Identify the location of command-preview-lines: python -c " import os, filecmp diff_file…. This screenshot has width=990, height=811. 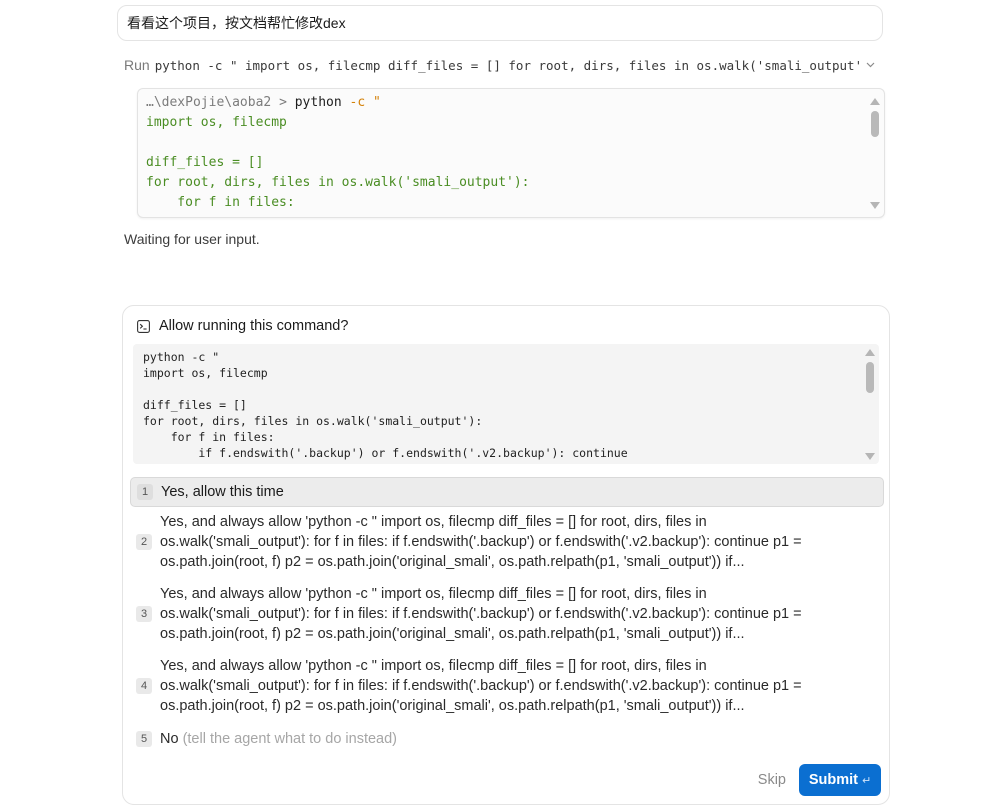
(385, 405).